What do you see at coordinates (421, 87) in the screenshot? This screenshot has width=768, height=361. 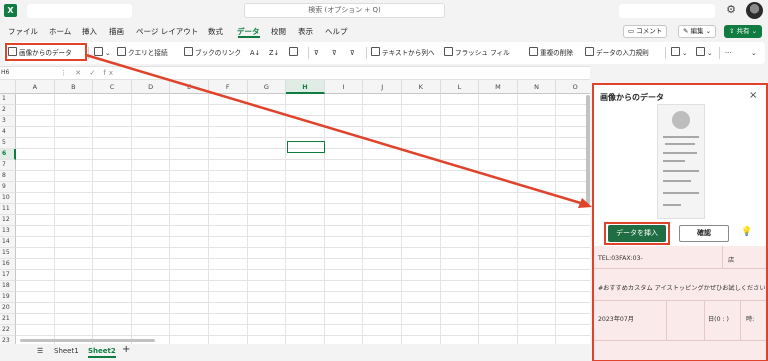 I see `column-header: K` at bounding box center [421, 87].